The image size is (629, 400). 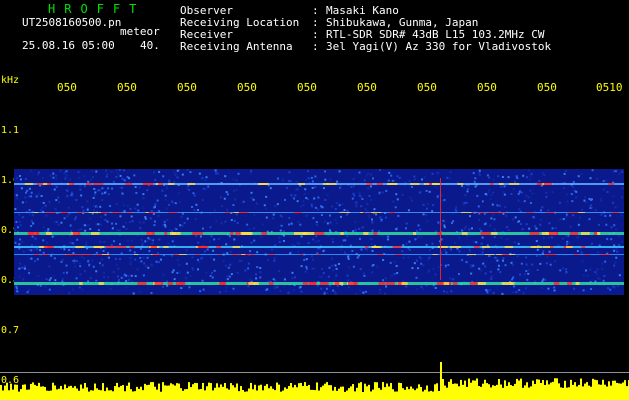 I want to click on x-tick-label: 050, so click(x=307, y=87).